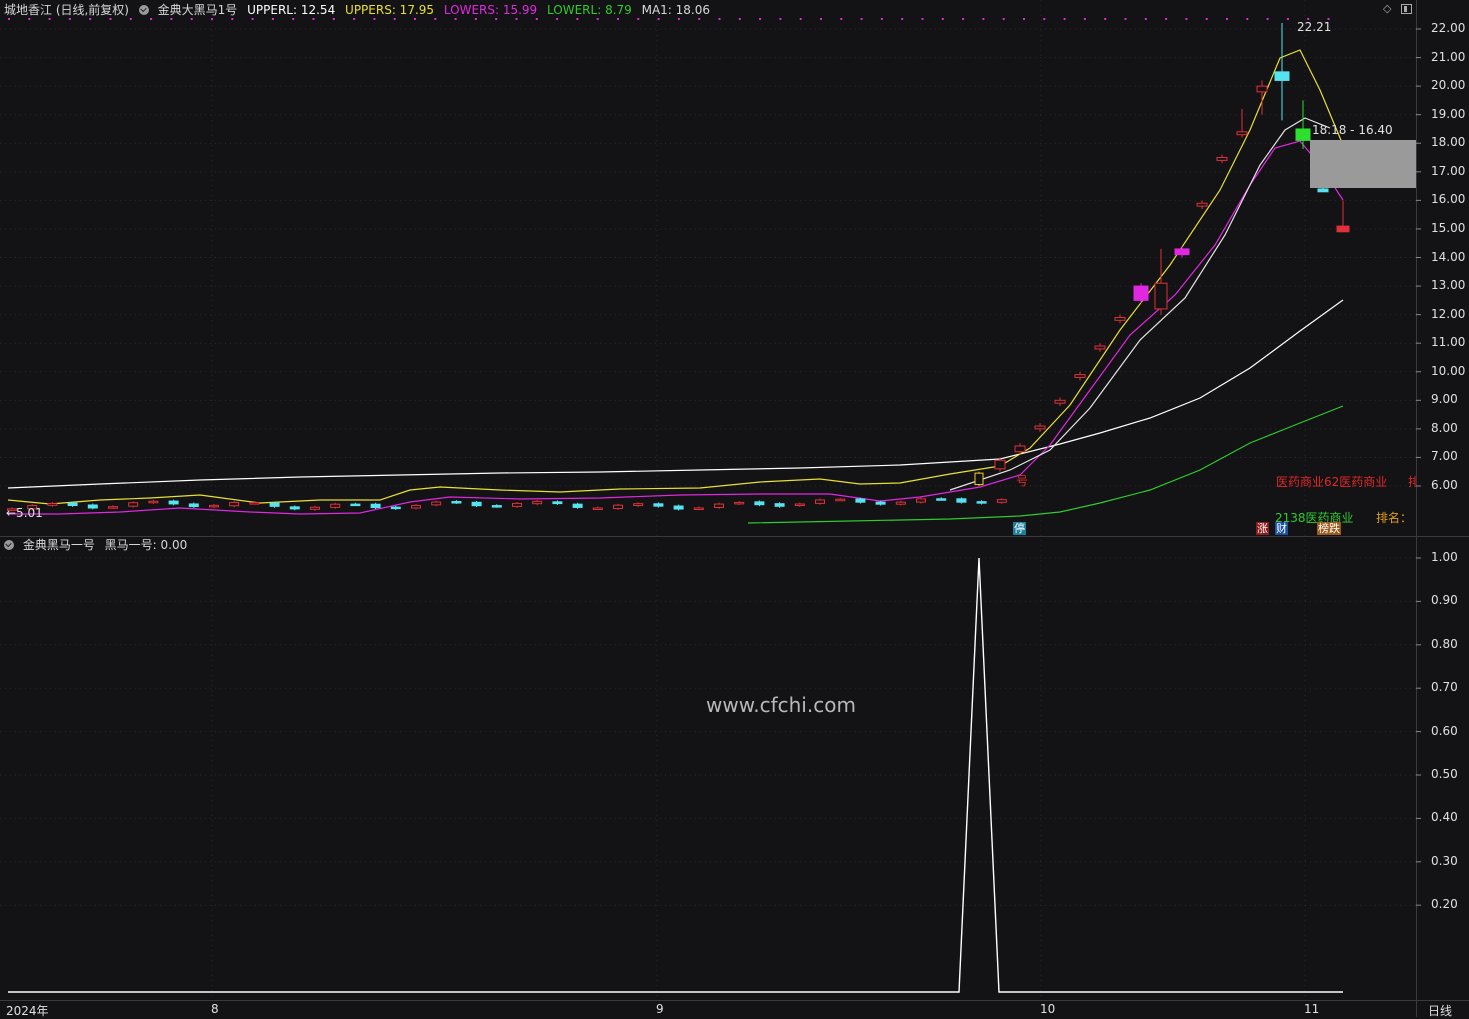 The height and width of the screenshot is (1019, 1469). Describe the element at coordinates (1444, 904) in the screenshot. I see `sub-tick: 0.20` at that location.